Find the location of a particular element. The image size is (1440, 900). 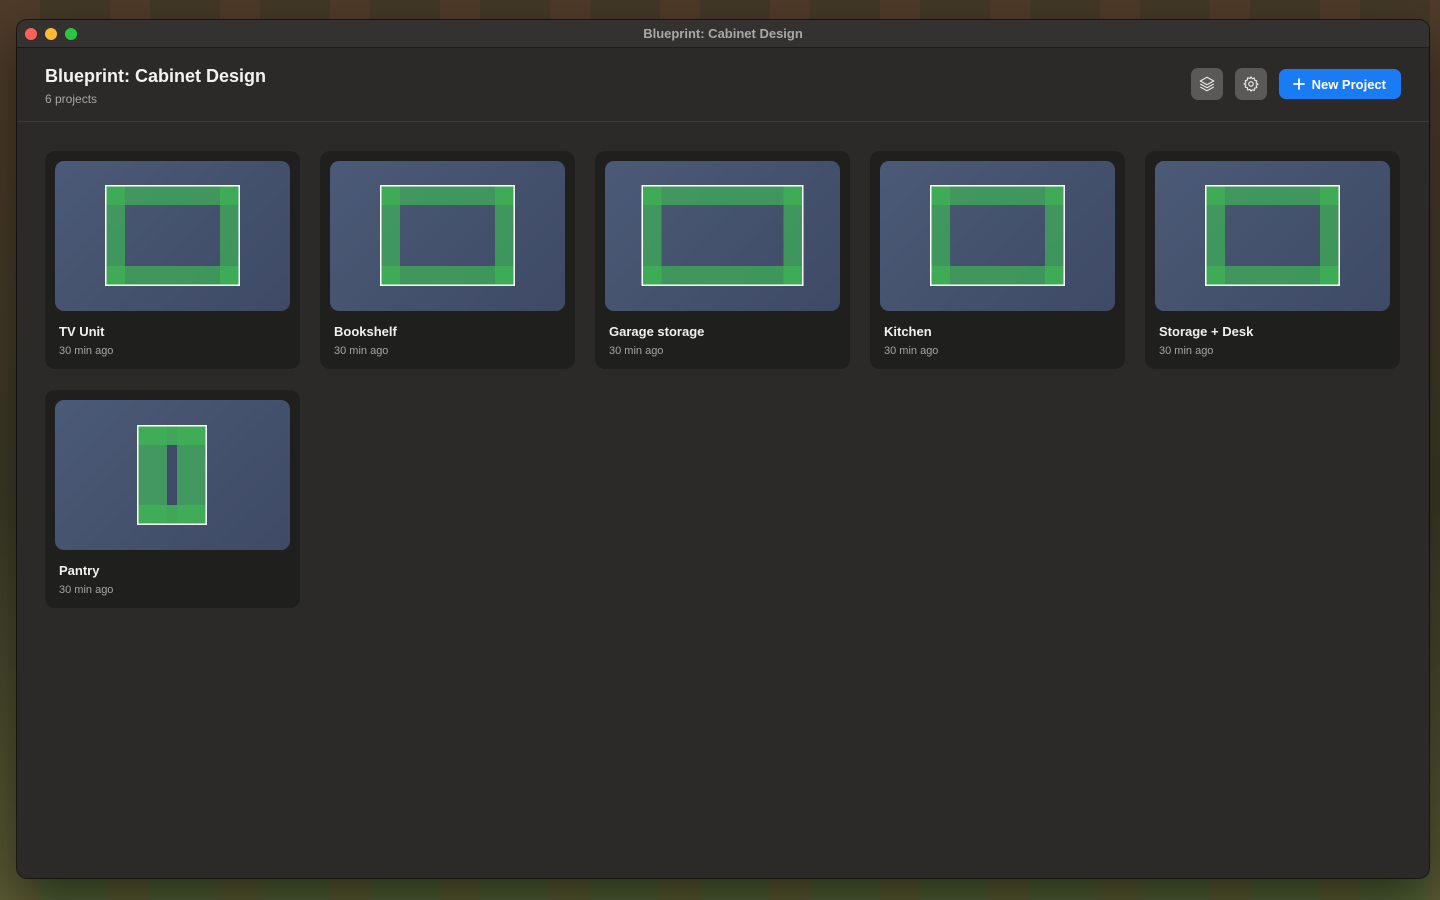

layers-icon is located at coordinates (1206, 84).